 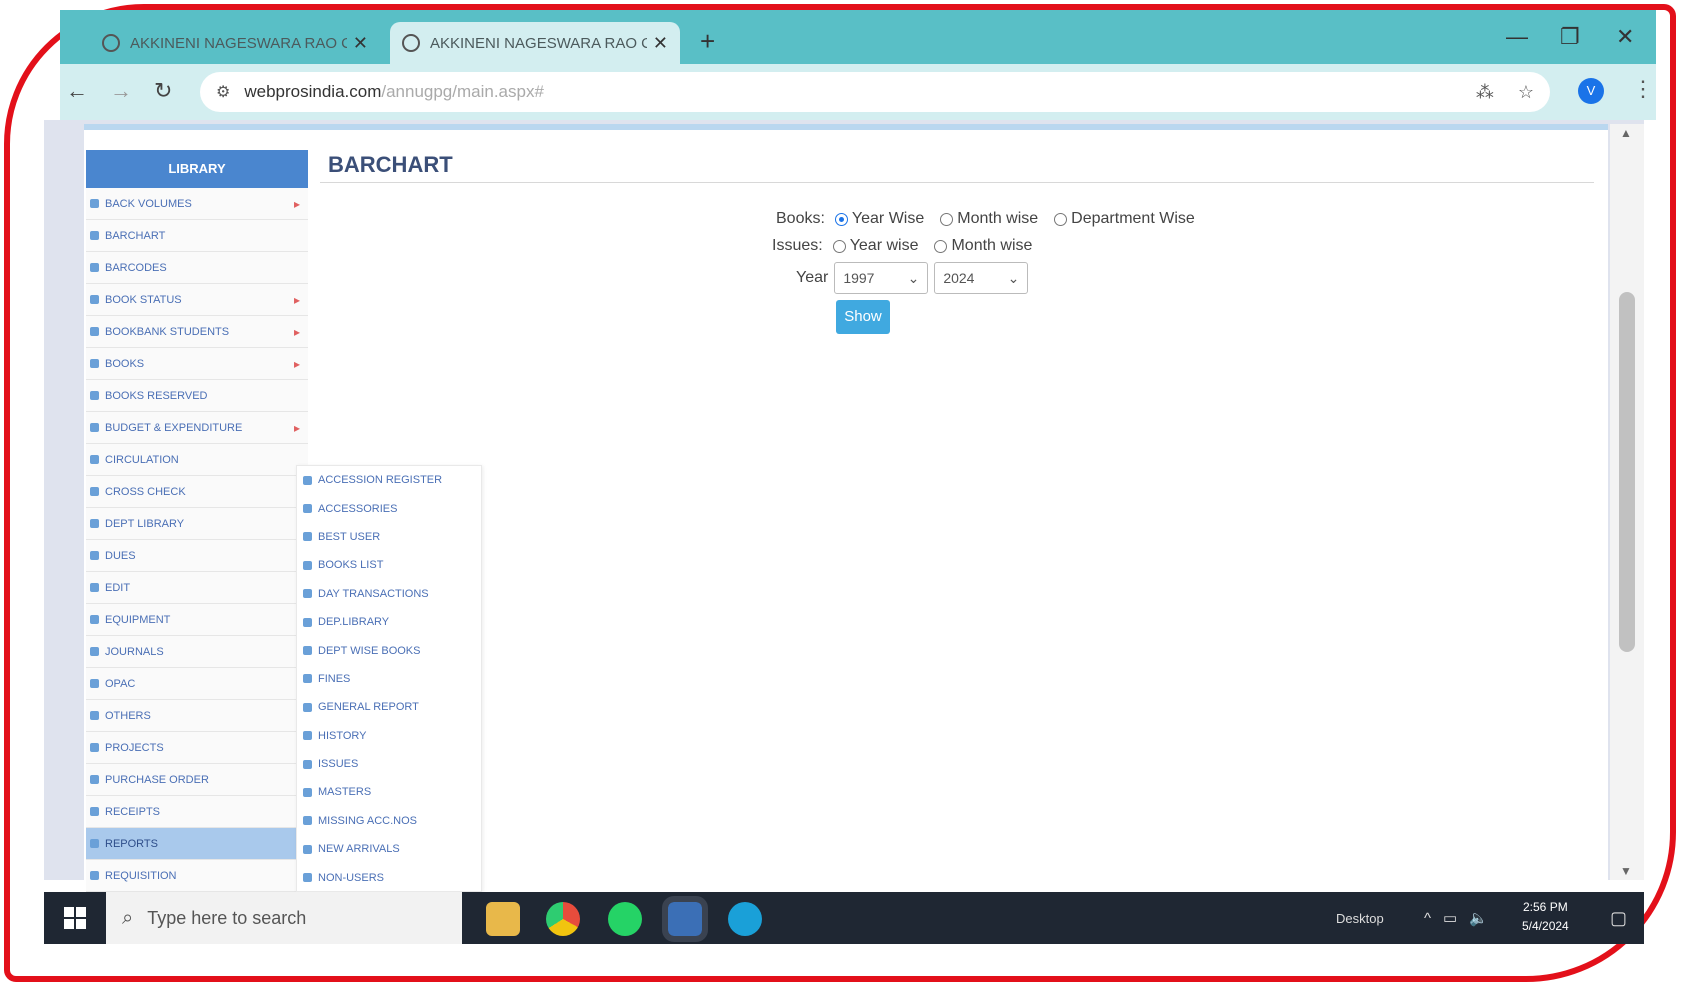 I want to click on start-button, so click(x=75, y=918).